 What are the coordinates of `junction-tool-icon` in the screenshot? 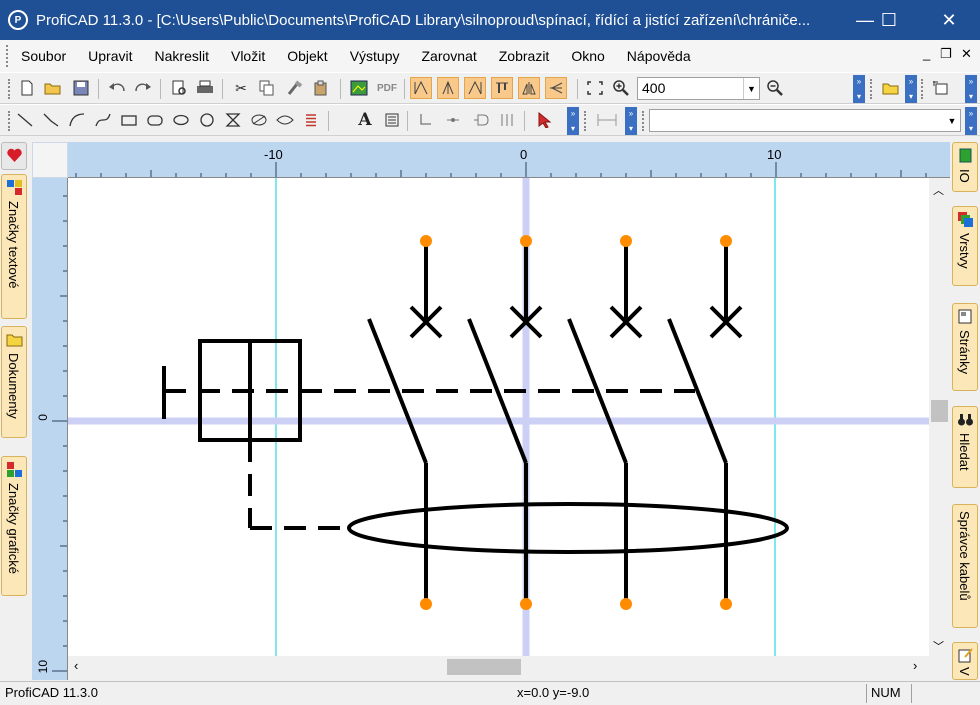 It's located at (453, 120).